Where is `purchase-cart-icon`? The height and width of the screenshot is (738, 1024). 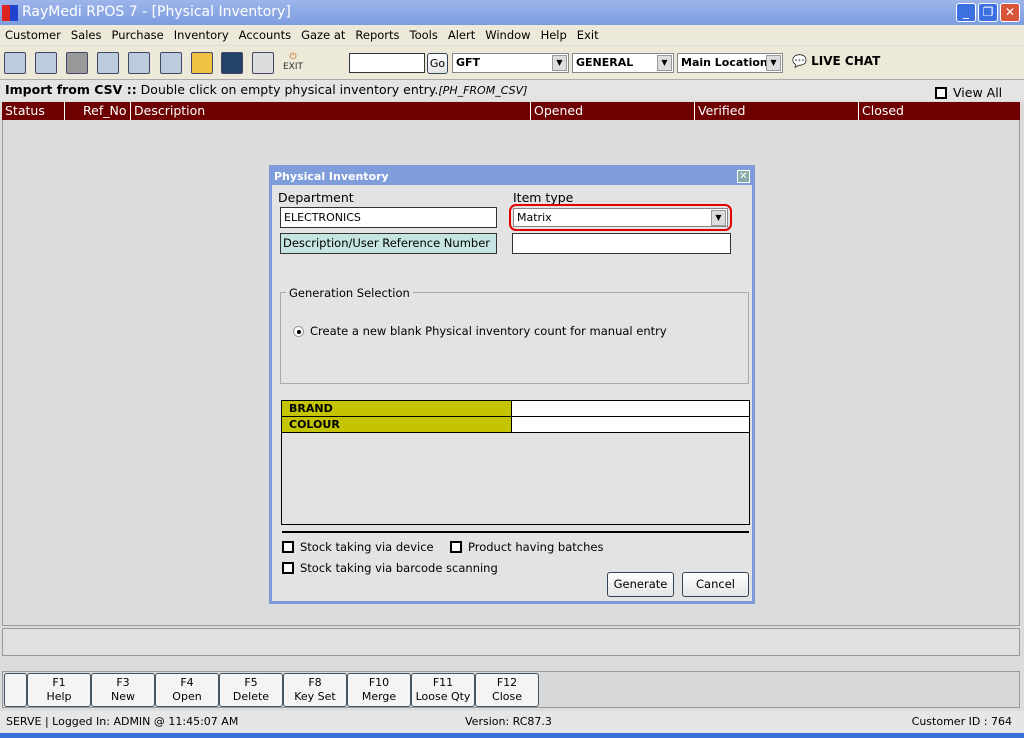
purchase-cart-icon is located at coordinates (171, 63).